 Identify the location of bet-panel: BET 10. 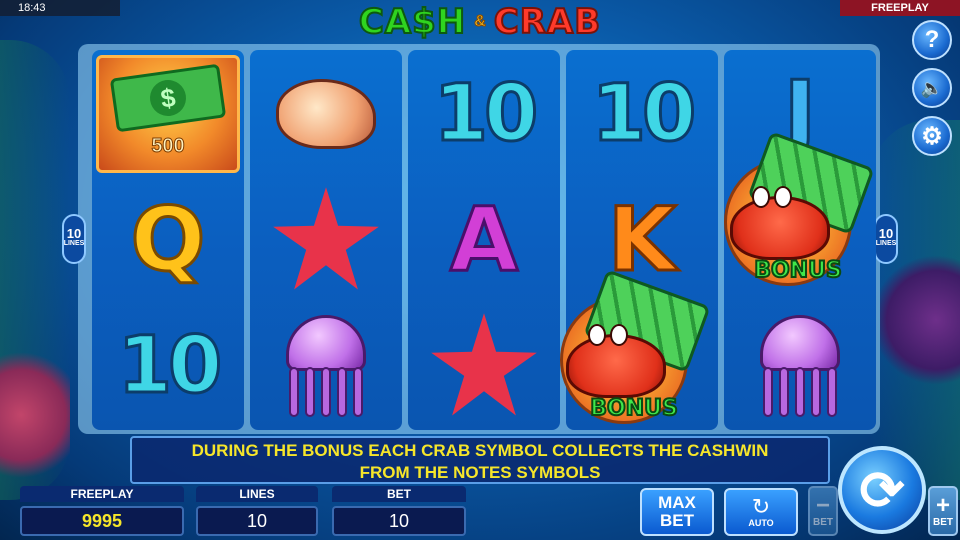
(399, 513).